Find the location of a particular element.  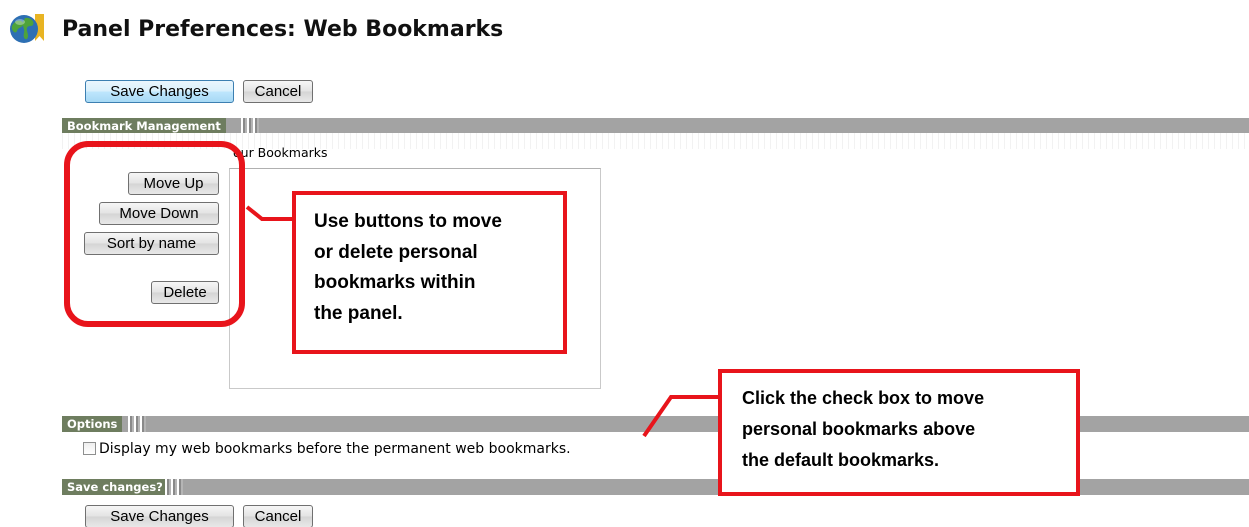

callout-line: the panel. is located at coordinates (358, 313).